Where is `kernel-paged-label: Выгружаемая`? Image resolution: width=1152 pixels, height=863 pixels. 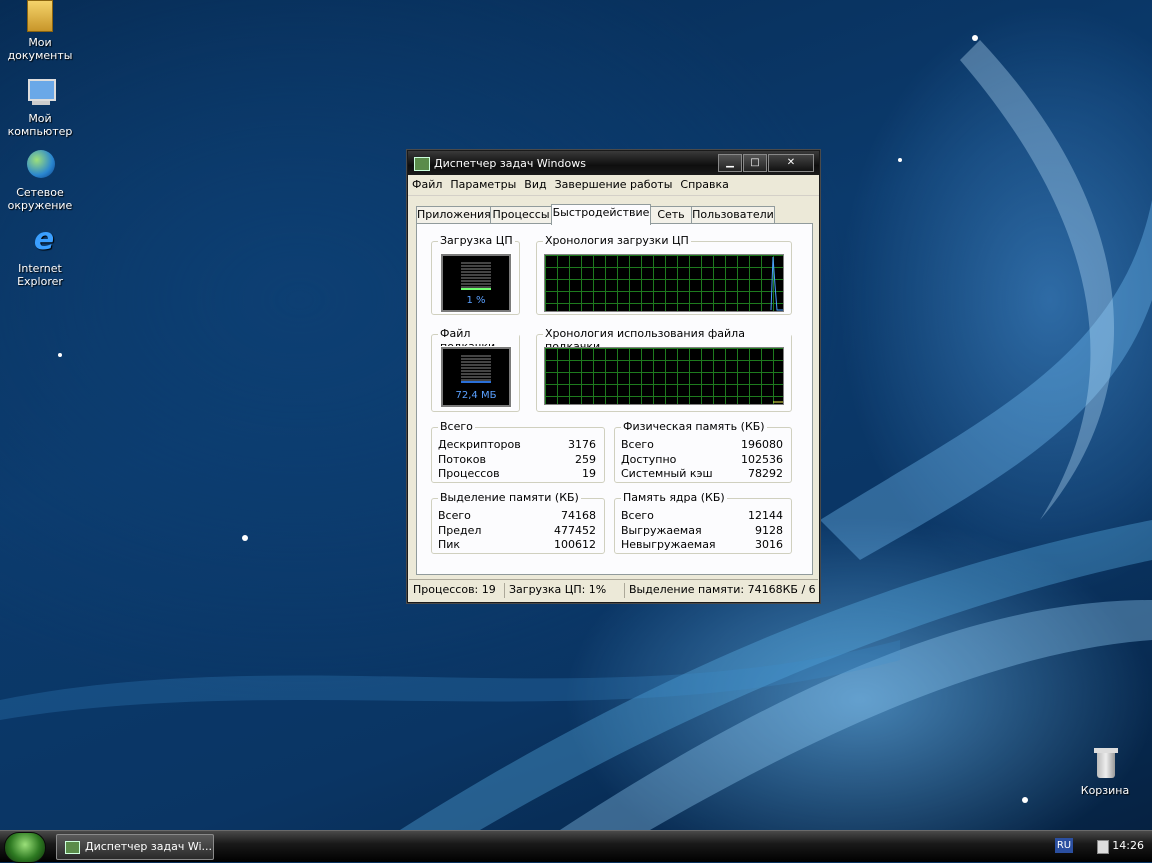
kernel-paged-label: Выгружаемая is located at coordinates (661, 530).